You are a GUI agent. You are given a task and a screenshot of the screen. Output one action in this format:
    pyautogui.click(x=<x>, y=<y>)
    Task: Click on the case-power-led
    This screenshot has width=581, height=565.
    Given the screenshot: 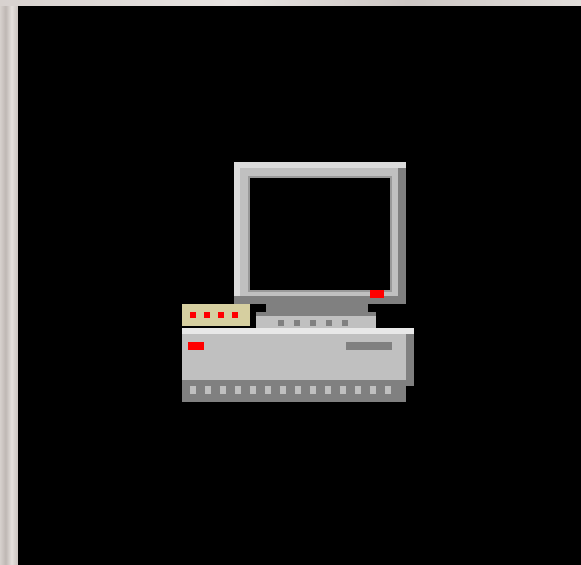 What is the action you would take?
    pyautogui.click(x=196, y=346)
    